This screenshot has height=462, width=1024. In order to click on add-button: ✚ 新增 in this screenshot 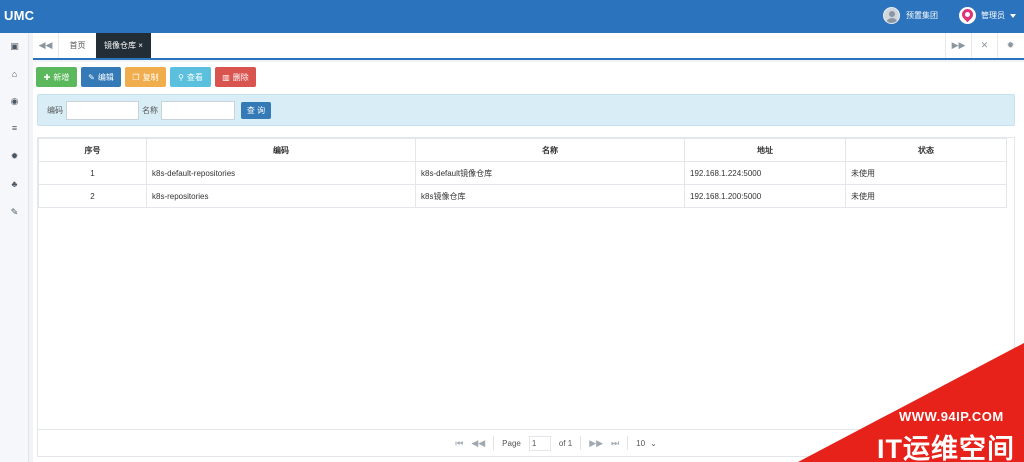, I will do `click(56, 77)`.